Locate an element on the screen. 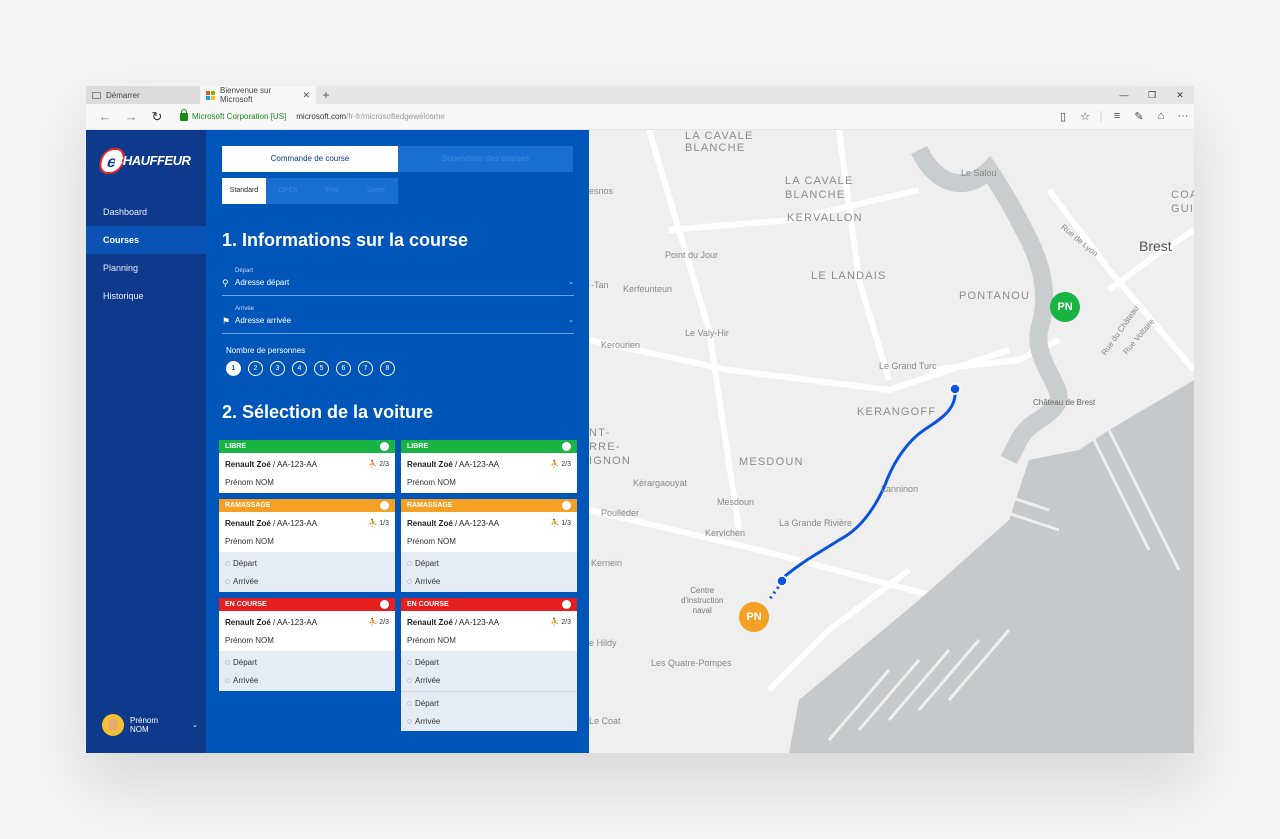 Image resolution: width=1280 pixels, height=839 pixels. browser-tab-microsoft: Bienvenue sur Microsoft ✕ is located at coordinates (258, 95).